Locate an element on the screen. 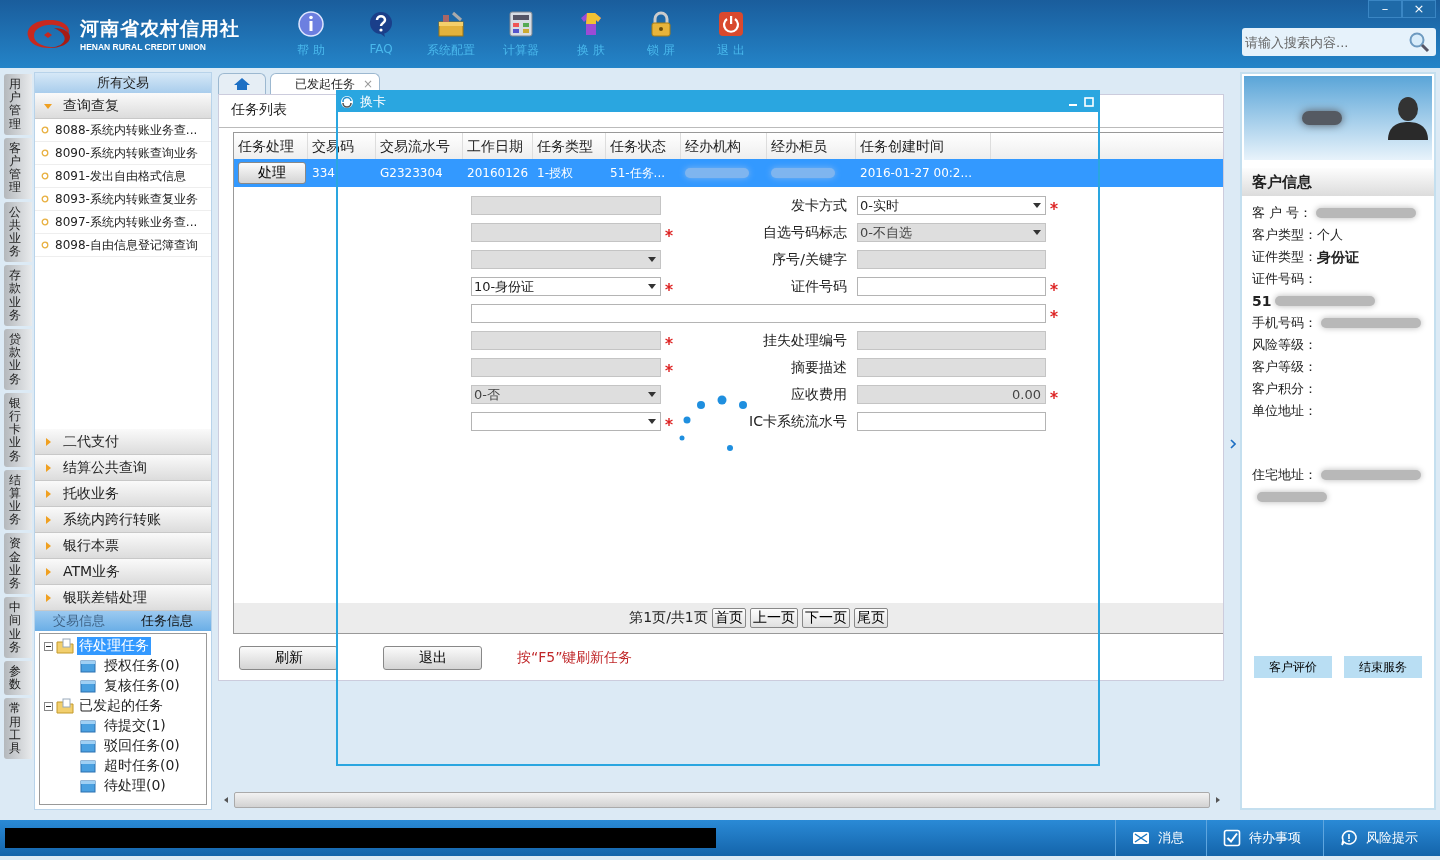  transaction-item: 8098-自由信息登记簿查询 is located at coordinates (123, 245).